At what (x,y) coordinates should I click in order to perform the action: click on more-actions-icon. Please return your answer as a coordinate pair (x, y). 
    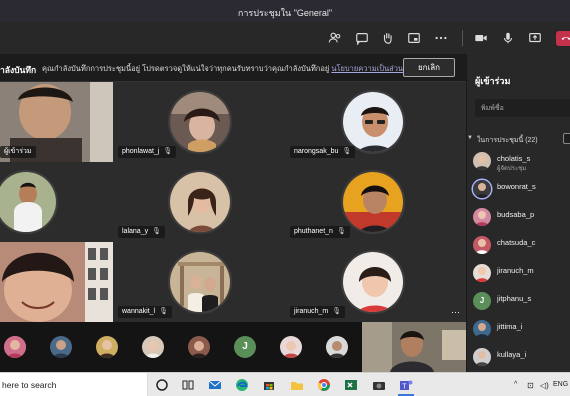
    Looking at the image, I should click on (441, 38).